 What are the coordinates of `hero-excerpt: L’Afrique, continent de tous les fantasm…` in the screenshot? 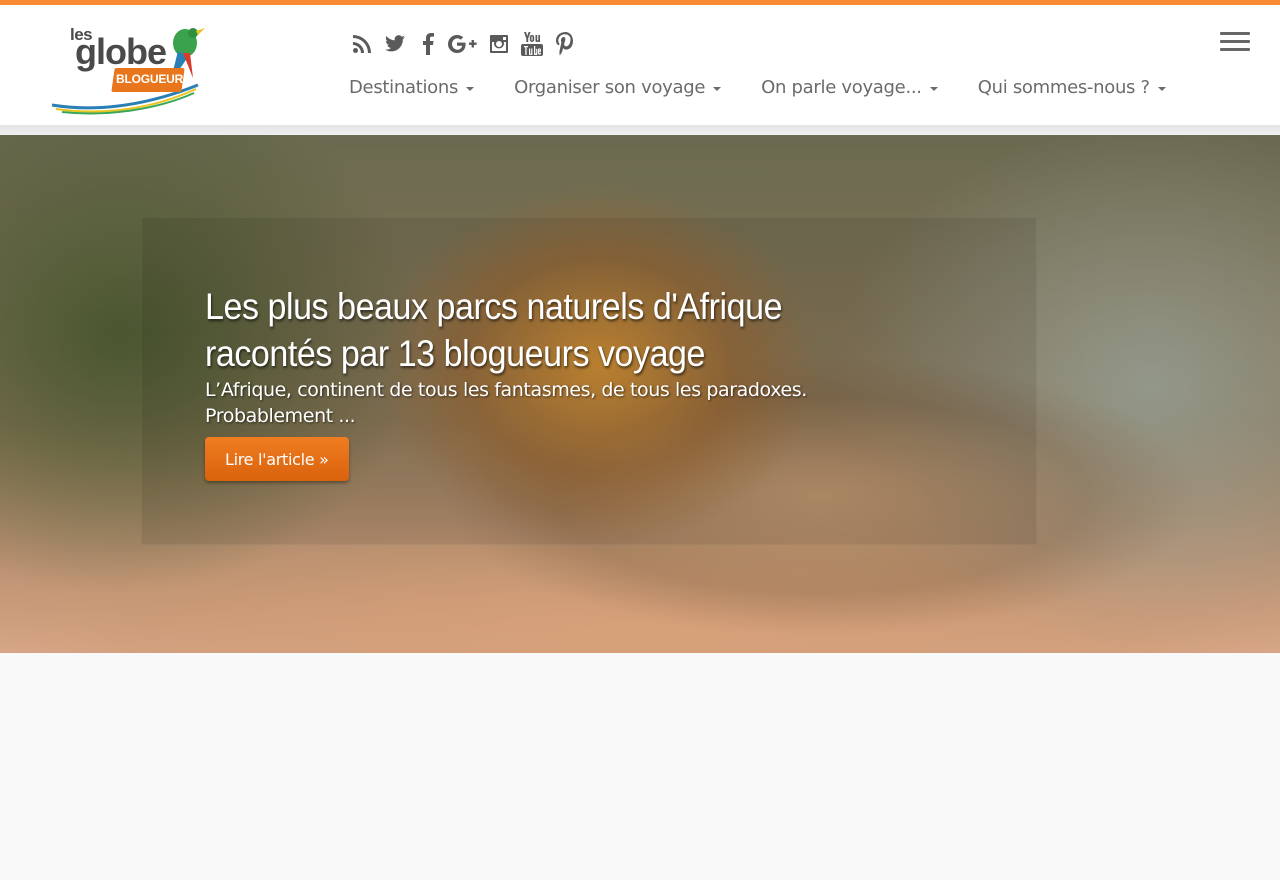 It's located at (506, 403).